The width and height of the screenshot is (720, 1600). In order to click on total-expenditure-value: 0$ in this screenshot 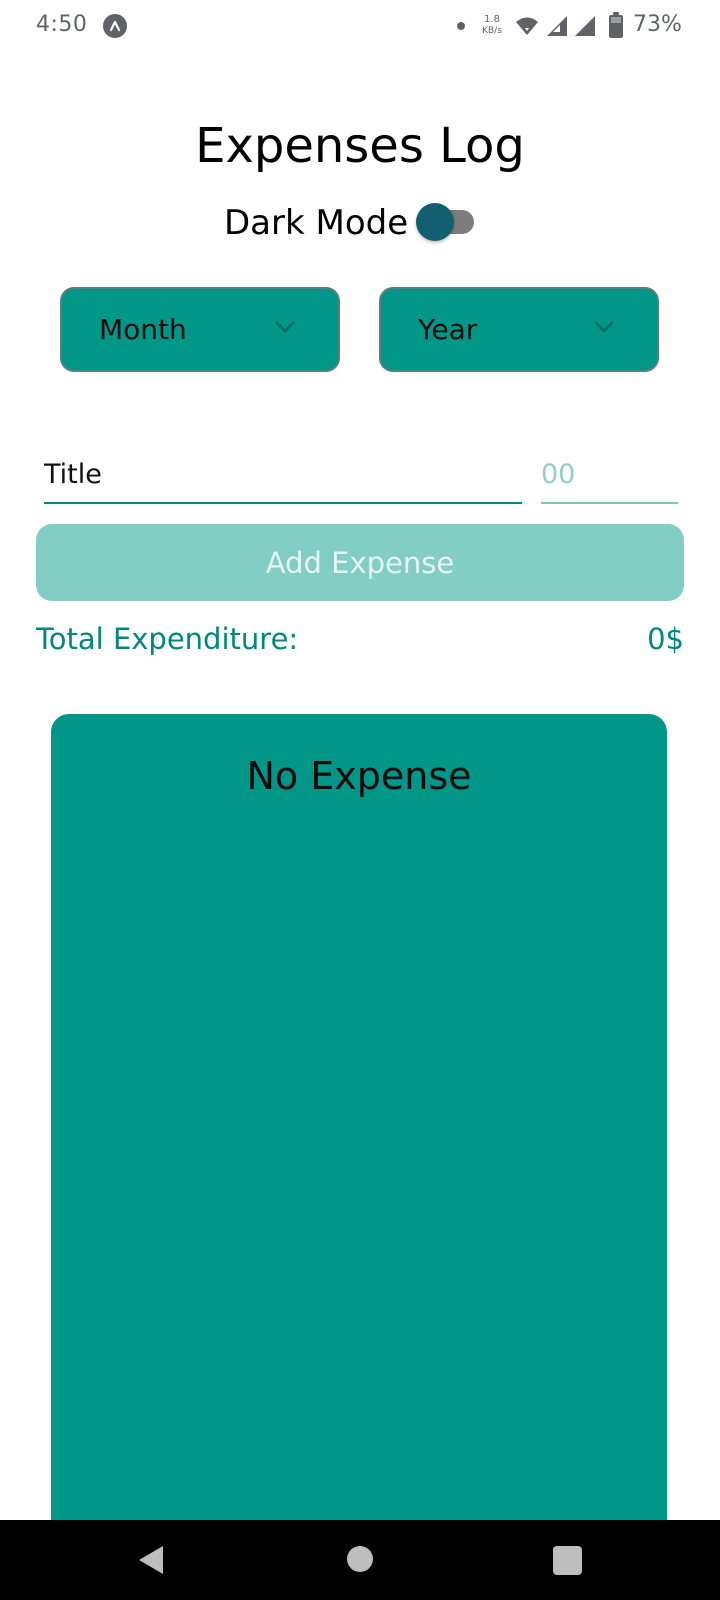, I will do `click(665, 639)`.